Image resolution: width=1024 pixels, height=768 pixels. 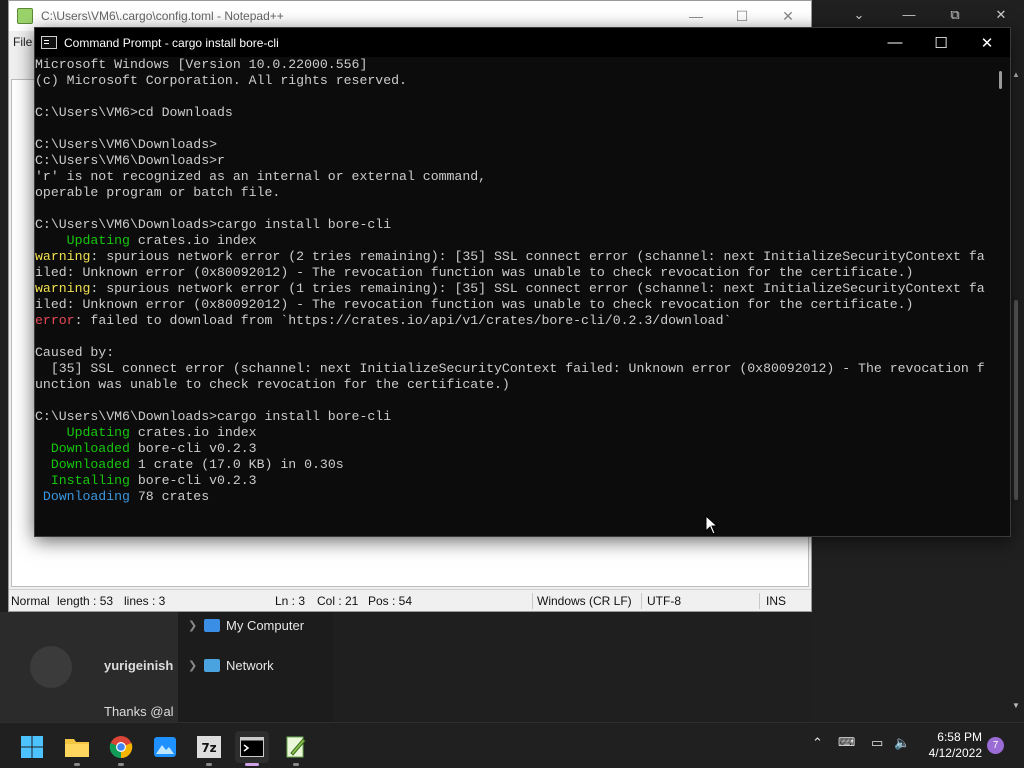 I want to click on taskbar-notepad-plus-plus, so click(x=296, y=748).